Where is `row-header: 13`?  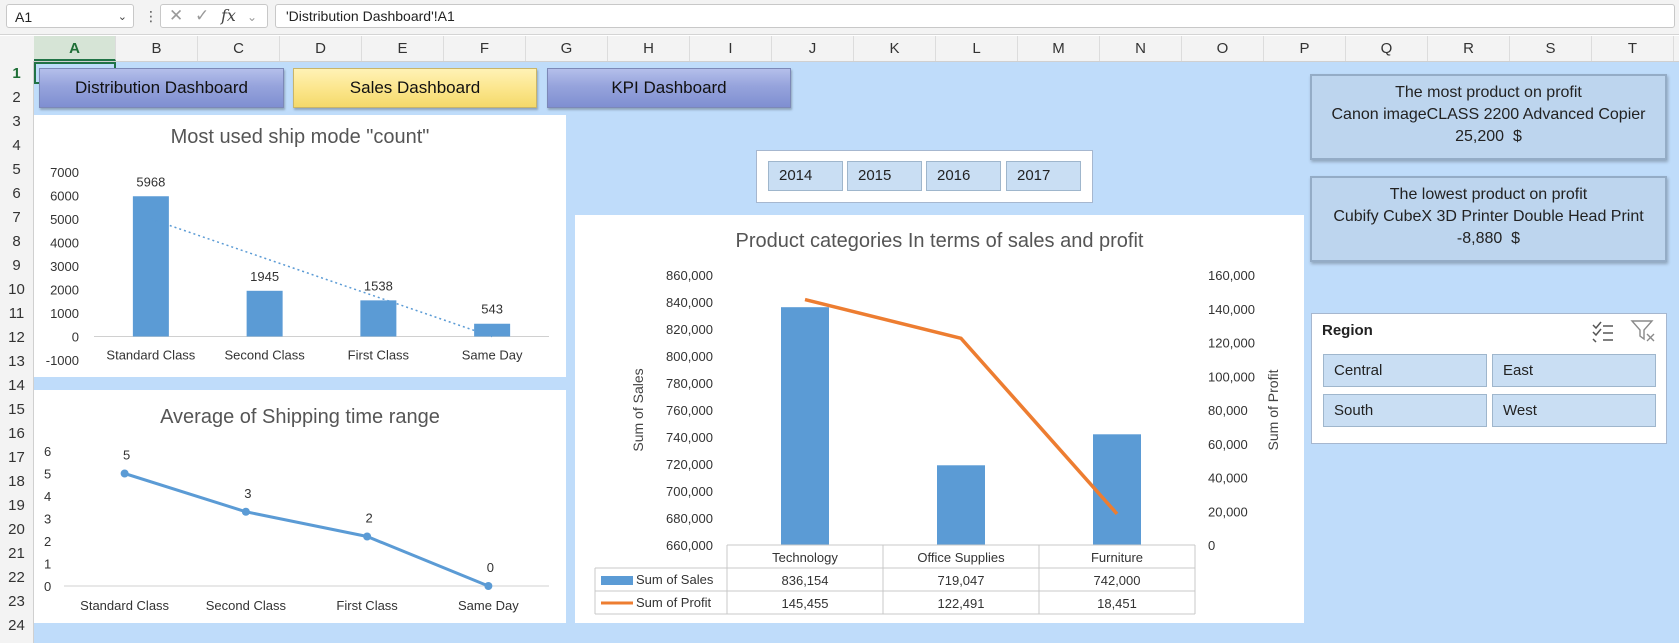 row-header: 13 is located at coordinates (16, 361).